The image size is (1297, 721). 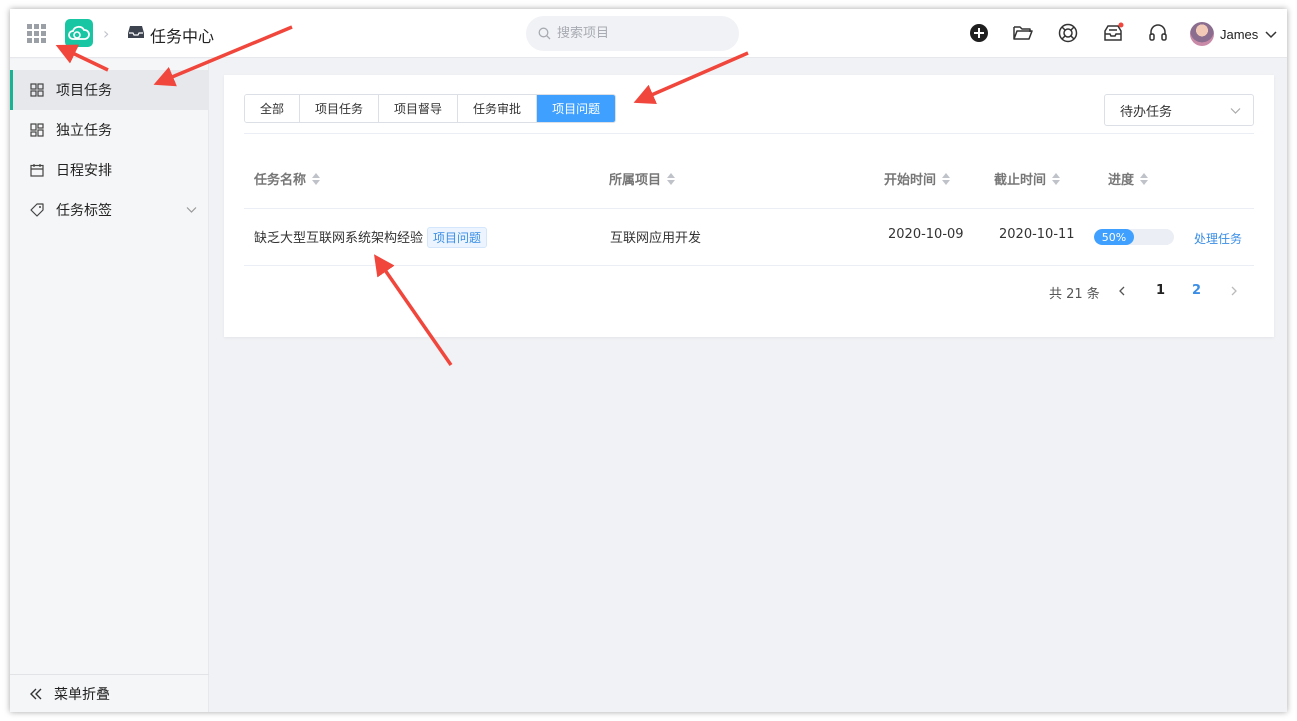 I want to click on sidebar: 项目任务 独立任务 日程安排 任务标签 菜单折叠, so click(x=109, y=385).